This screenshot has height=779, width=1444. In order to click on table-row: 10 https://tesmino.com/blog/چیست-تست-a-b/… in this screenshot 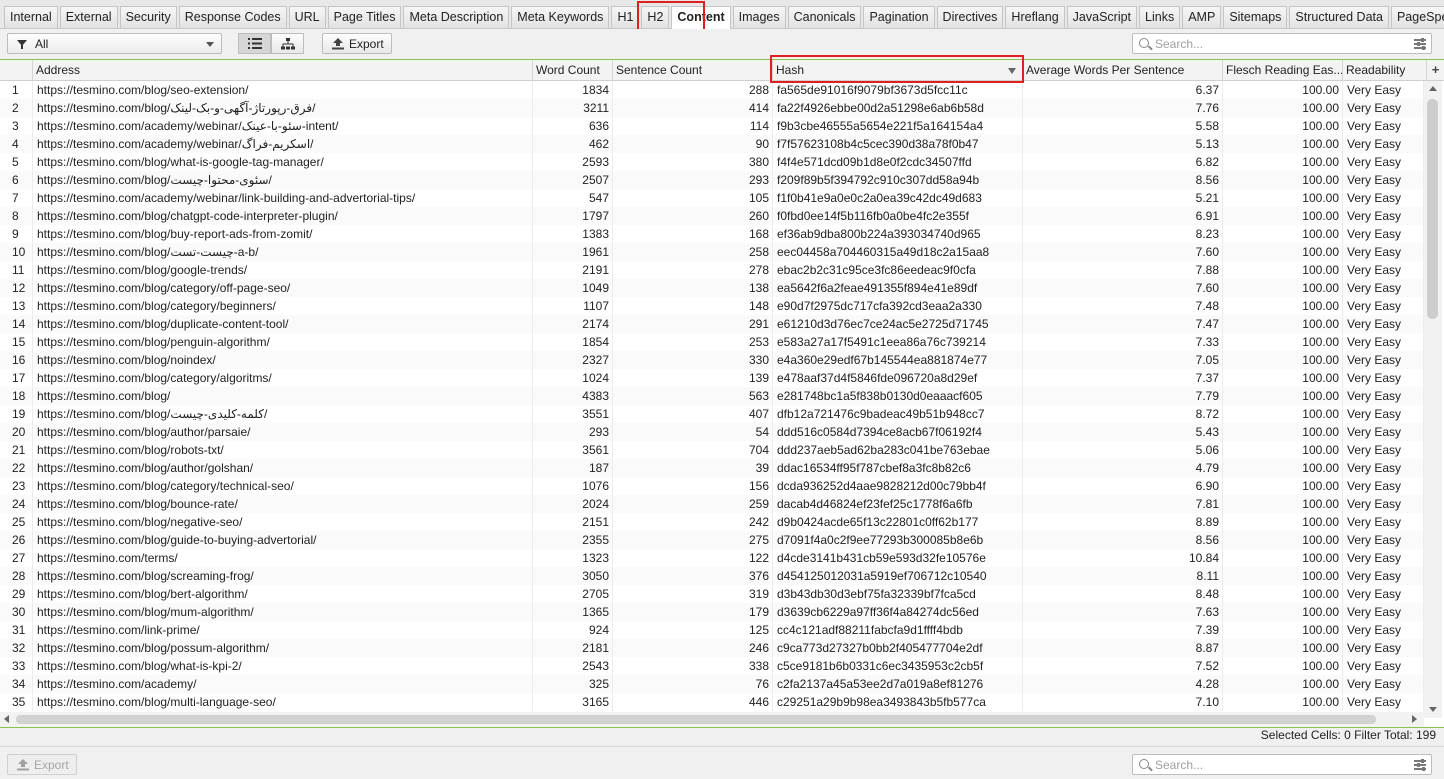, I will do `click(712, 252)`.